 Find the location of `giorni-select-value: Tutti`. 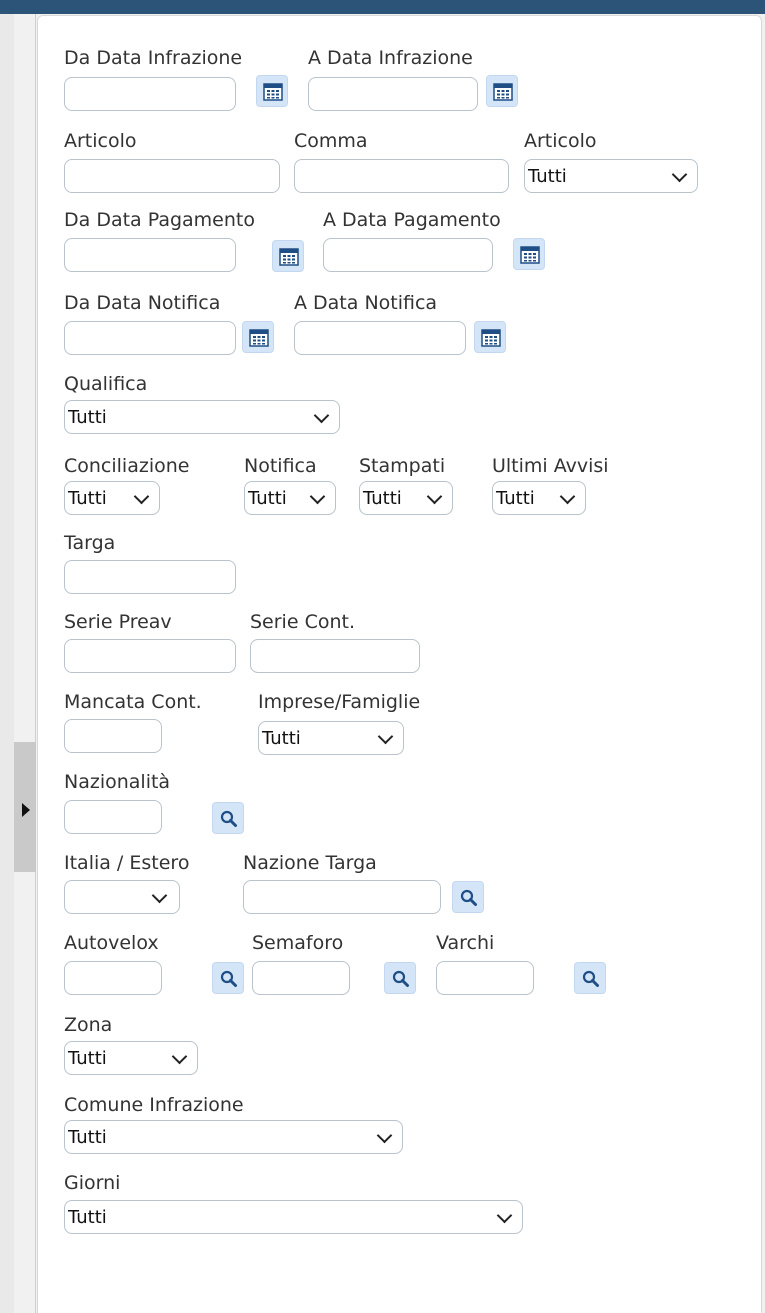

giorni-select-value: Tutti is located at coordinates (87, 1217).